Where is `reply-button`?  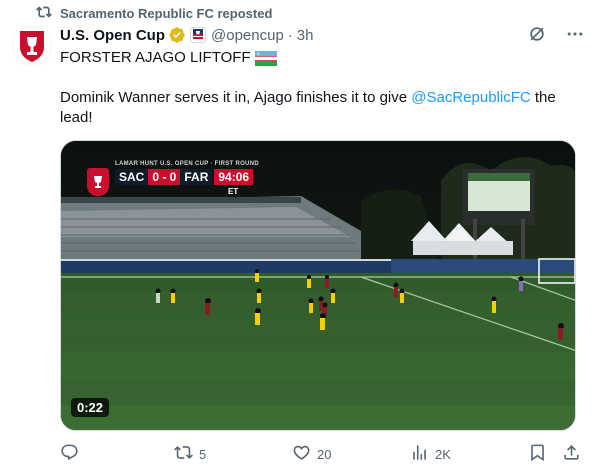
reply-button is located at coordinates (72, 454).